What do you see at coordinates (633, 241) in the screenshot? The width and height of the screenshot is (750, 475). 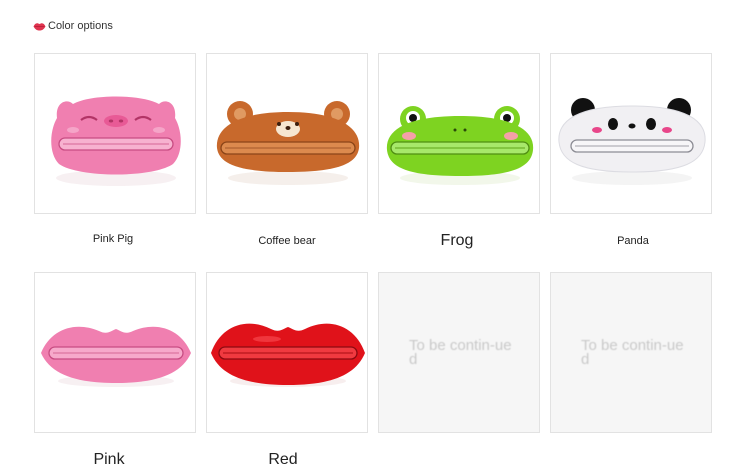 I see `product-label-panda: Panda` at bounding box center [633, 241].